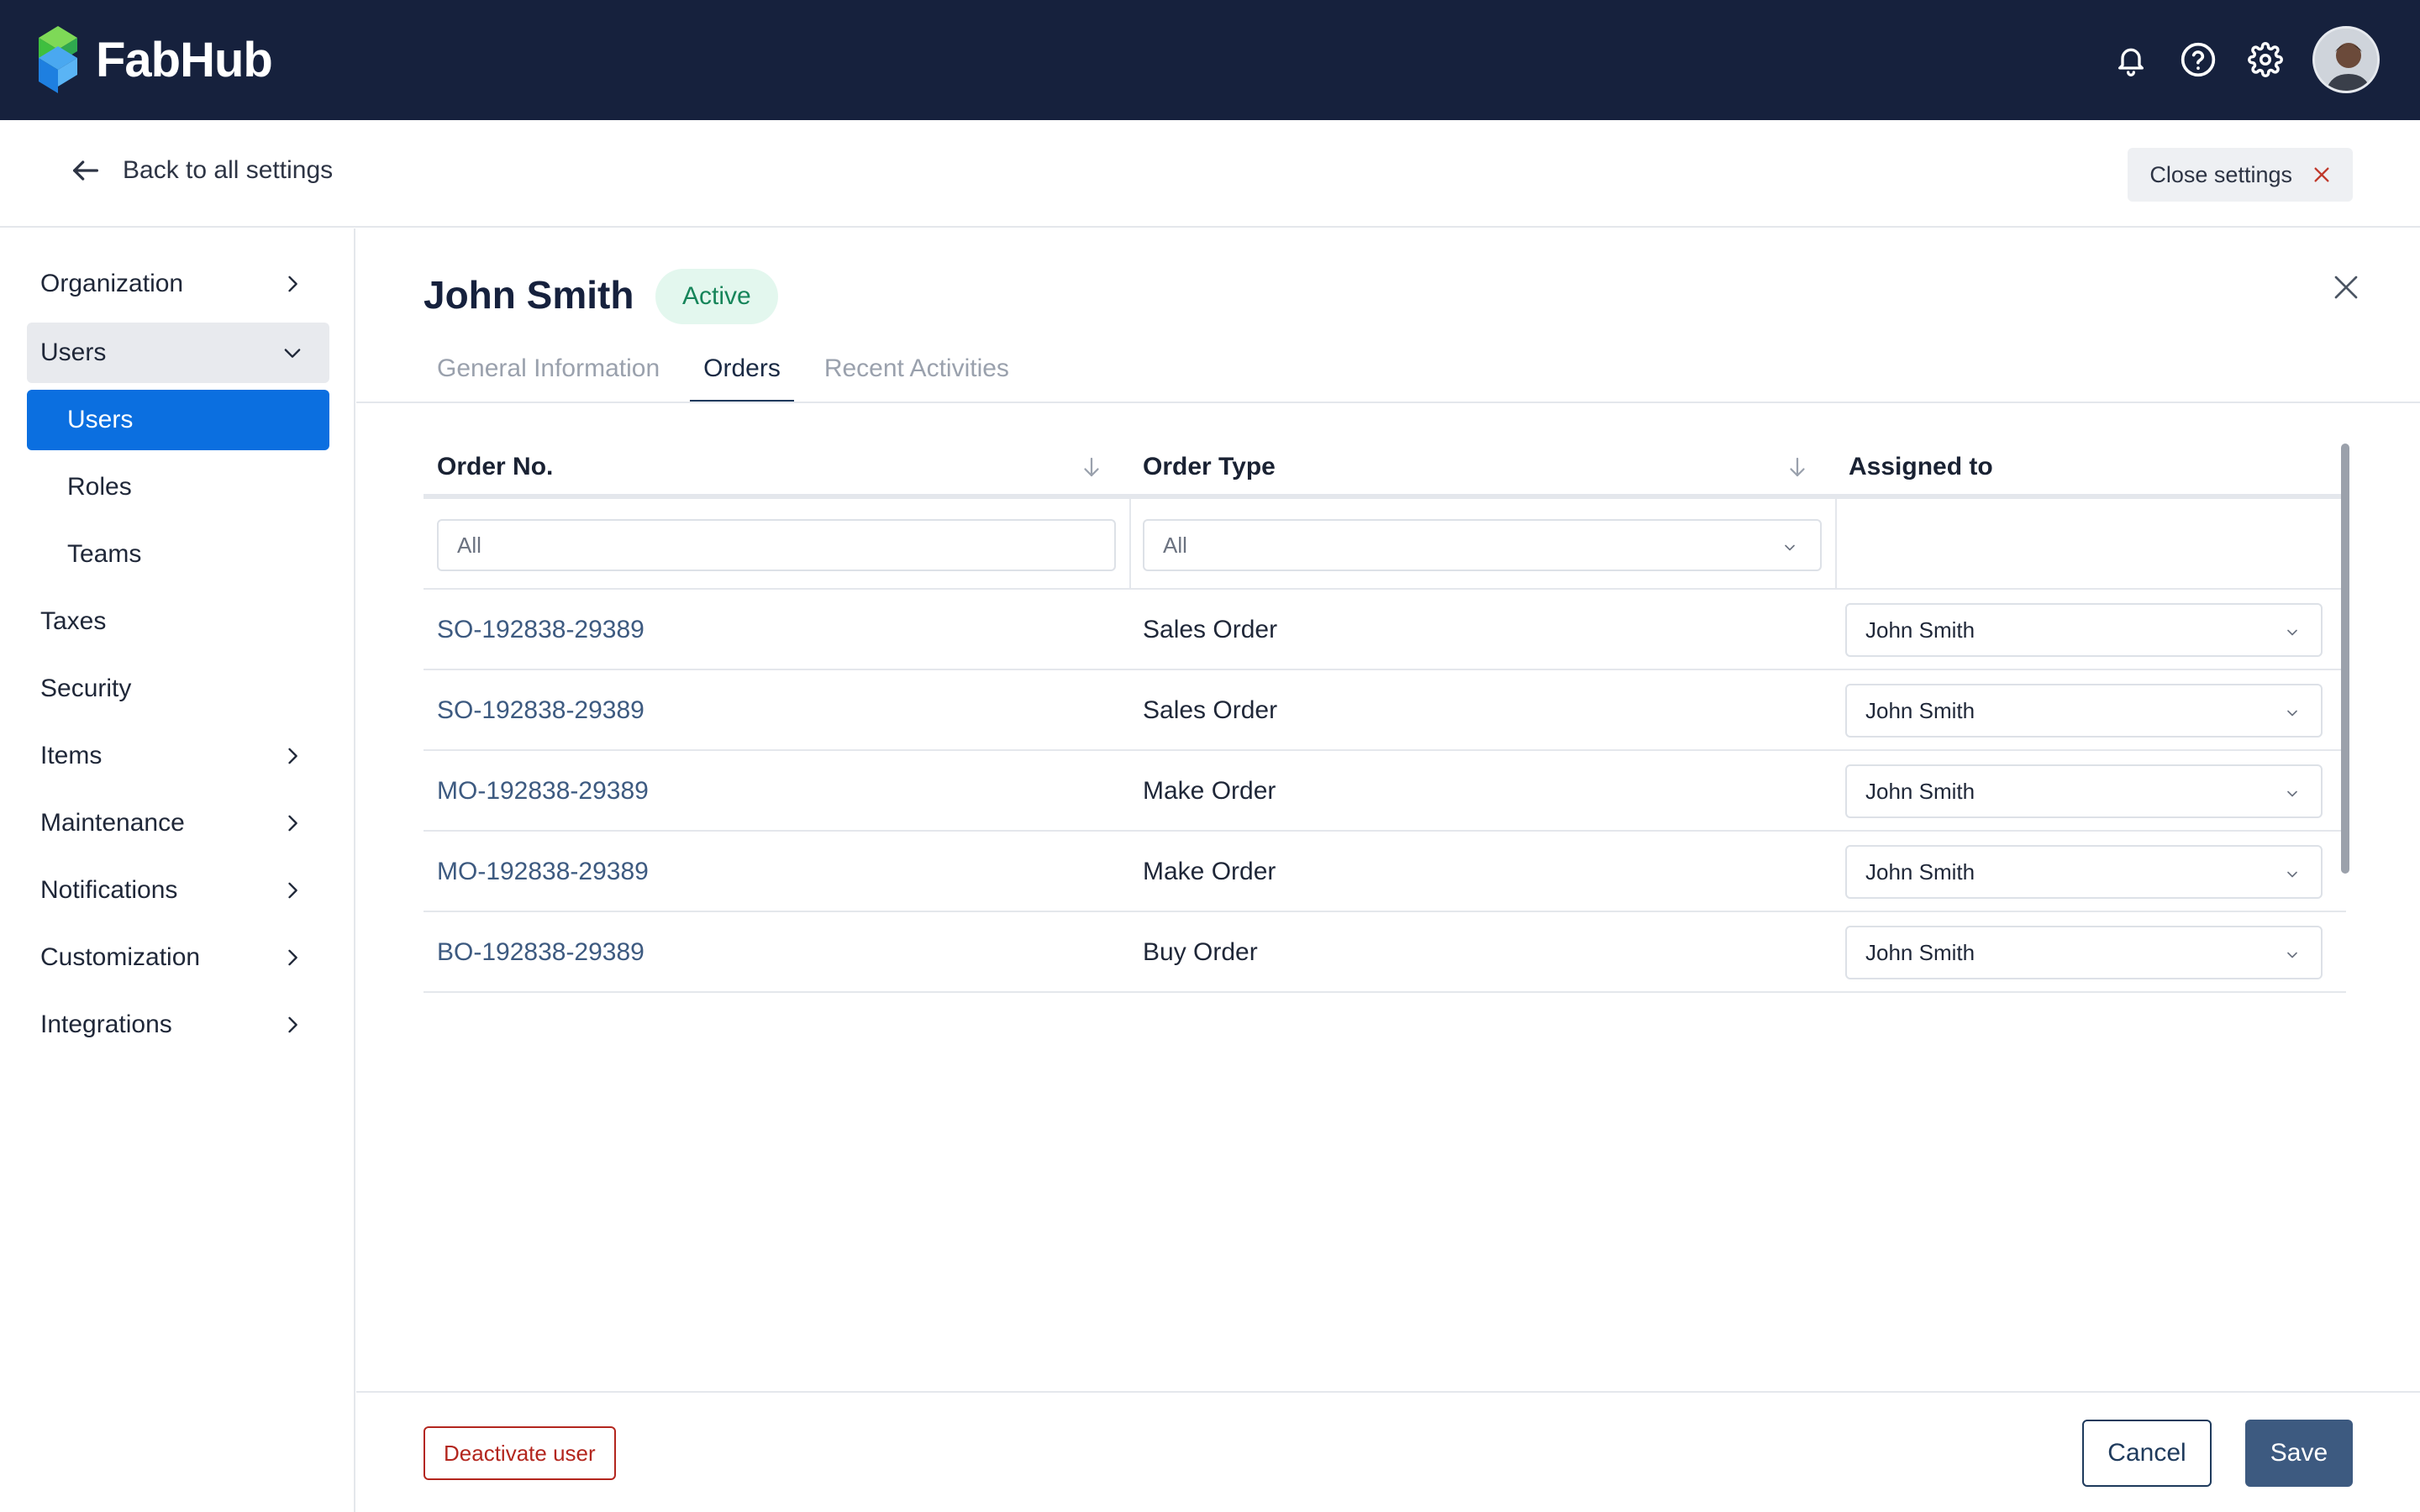 The width and height of the screenshot is (2420, 1512). Describe the element at coordinates (2345, 659) in the screenshot. I see `table-scrollbar` at that location.